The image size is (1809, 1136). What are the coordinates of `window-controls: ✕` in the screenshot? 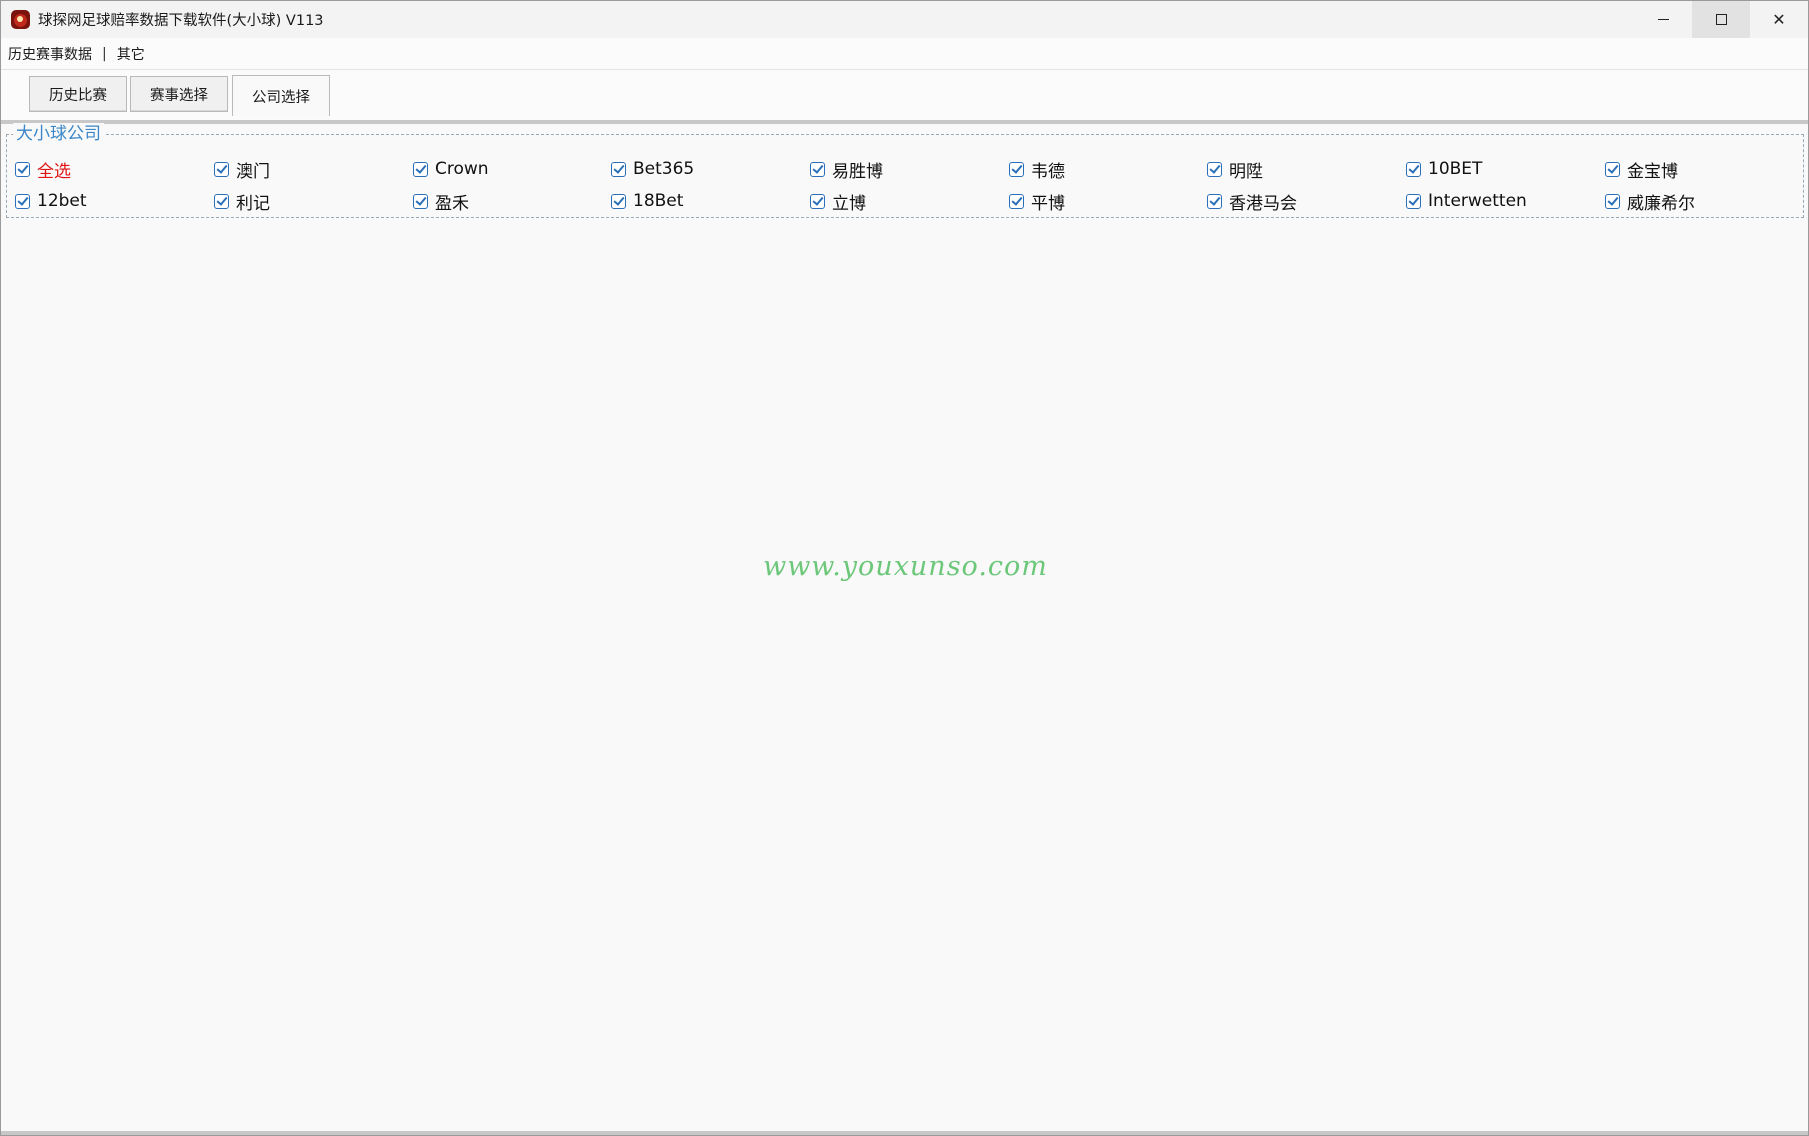 It's located at (1721, 19).